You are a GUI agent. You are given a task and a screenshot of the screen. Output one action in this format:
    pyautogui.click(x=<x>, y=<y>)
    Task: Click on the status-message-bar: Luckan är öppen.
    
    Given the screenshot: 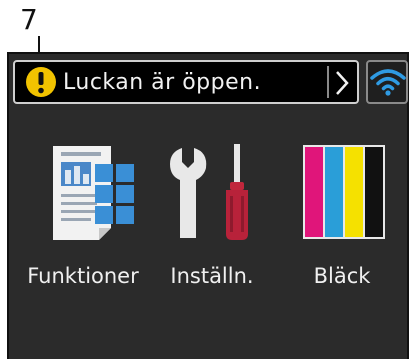 What is the action you would take?
    pyautogui.click(x=186, y=82)
    